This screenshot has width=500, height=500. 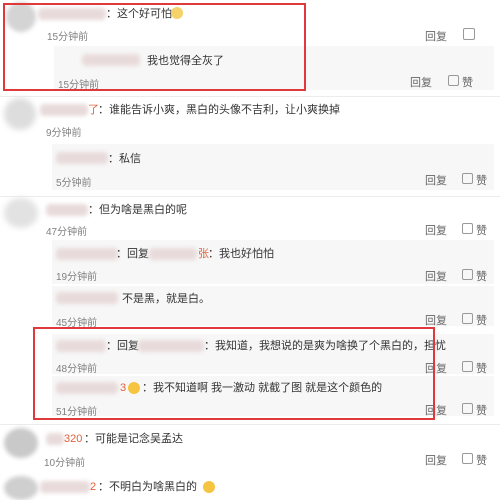 What do you see at coordinates (74, 183) in the screenshot?
I see `comment-time: 5分钟前` at bounding box center [74, 183].